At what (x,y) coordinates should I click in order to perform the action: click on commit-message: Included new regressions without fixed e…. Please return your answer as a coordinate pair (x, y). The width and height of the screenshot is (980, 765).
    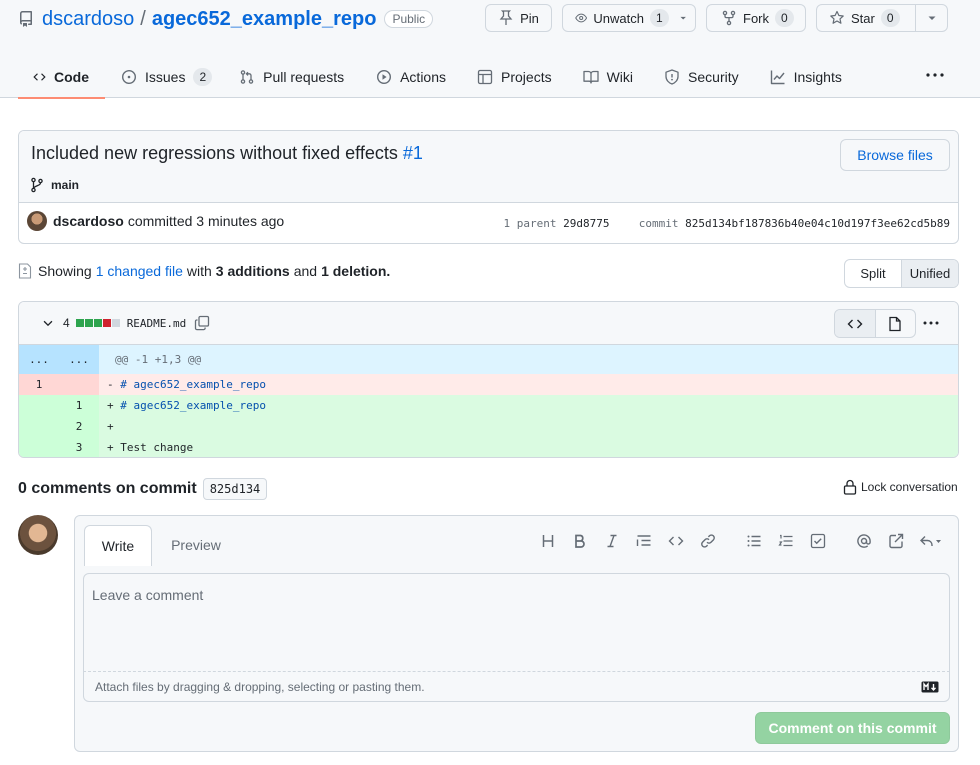
    Looking at the image, I should click on (214, 153).